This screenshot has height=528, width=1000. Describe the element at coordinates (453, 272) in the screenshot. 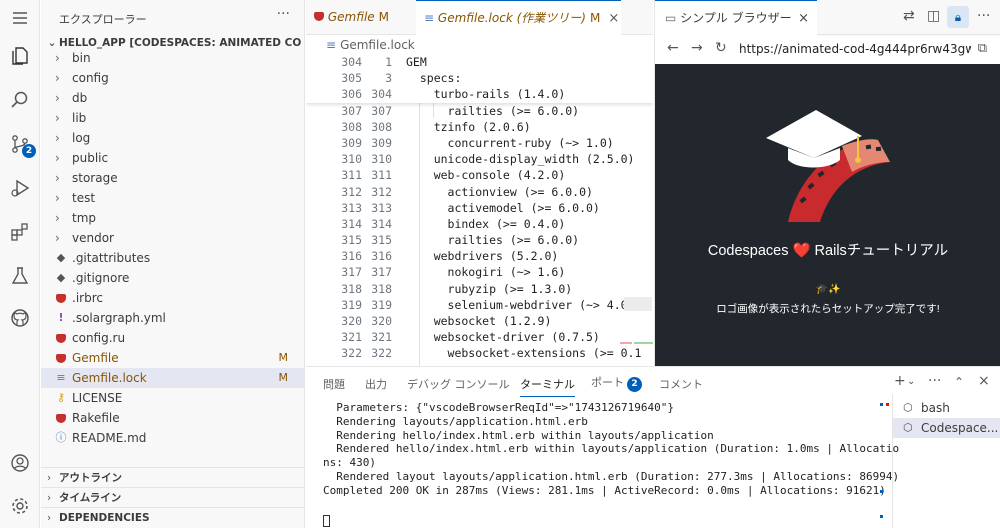

I see `code-line: 317 317 nokogiri (~> 1.6)` at that location.